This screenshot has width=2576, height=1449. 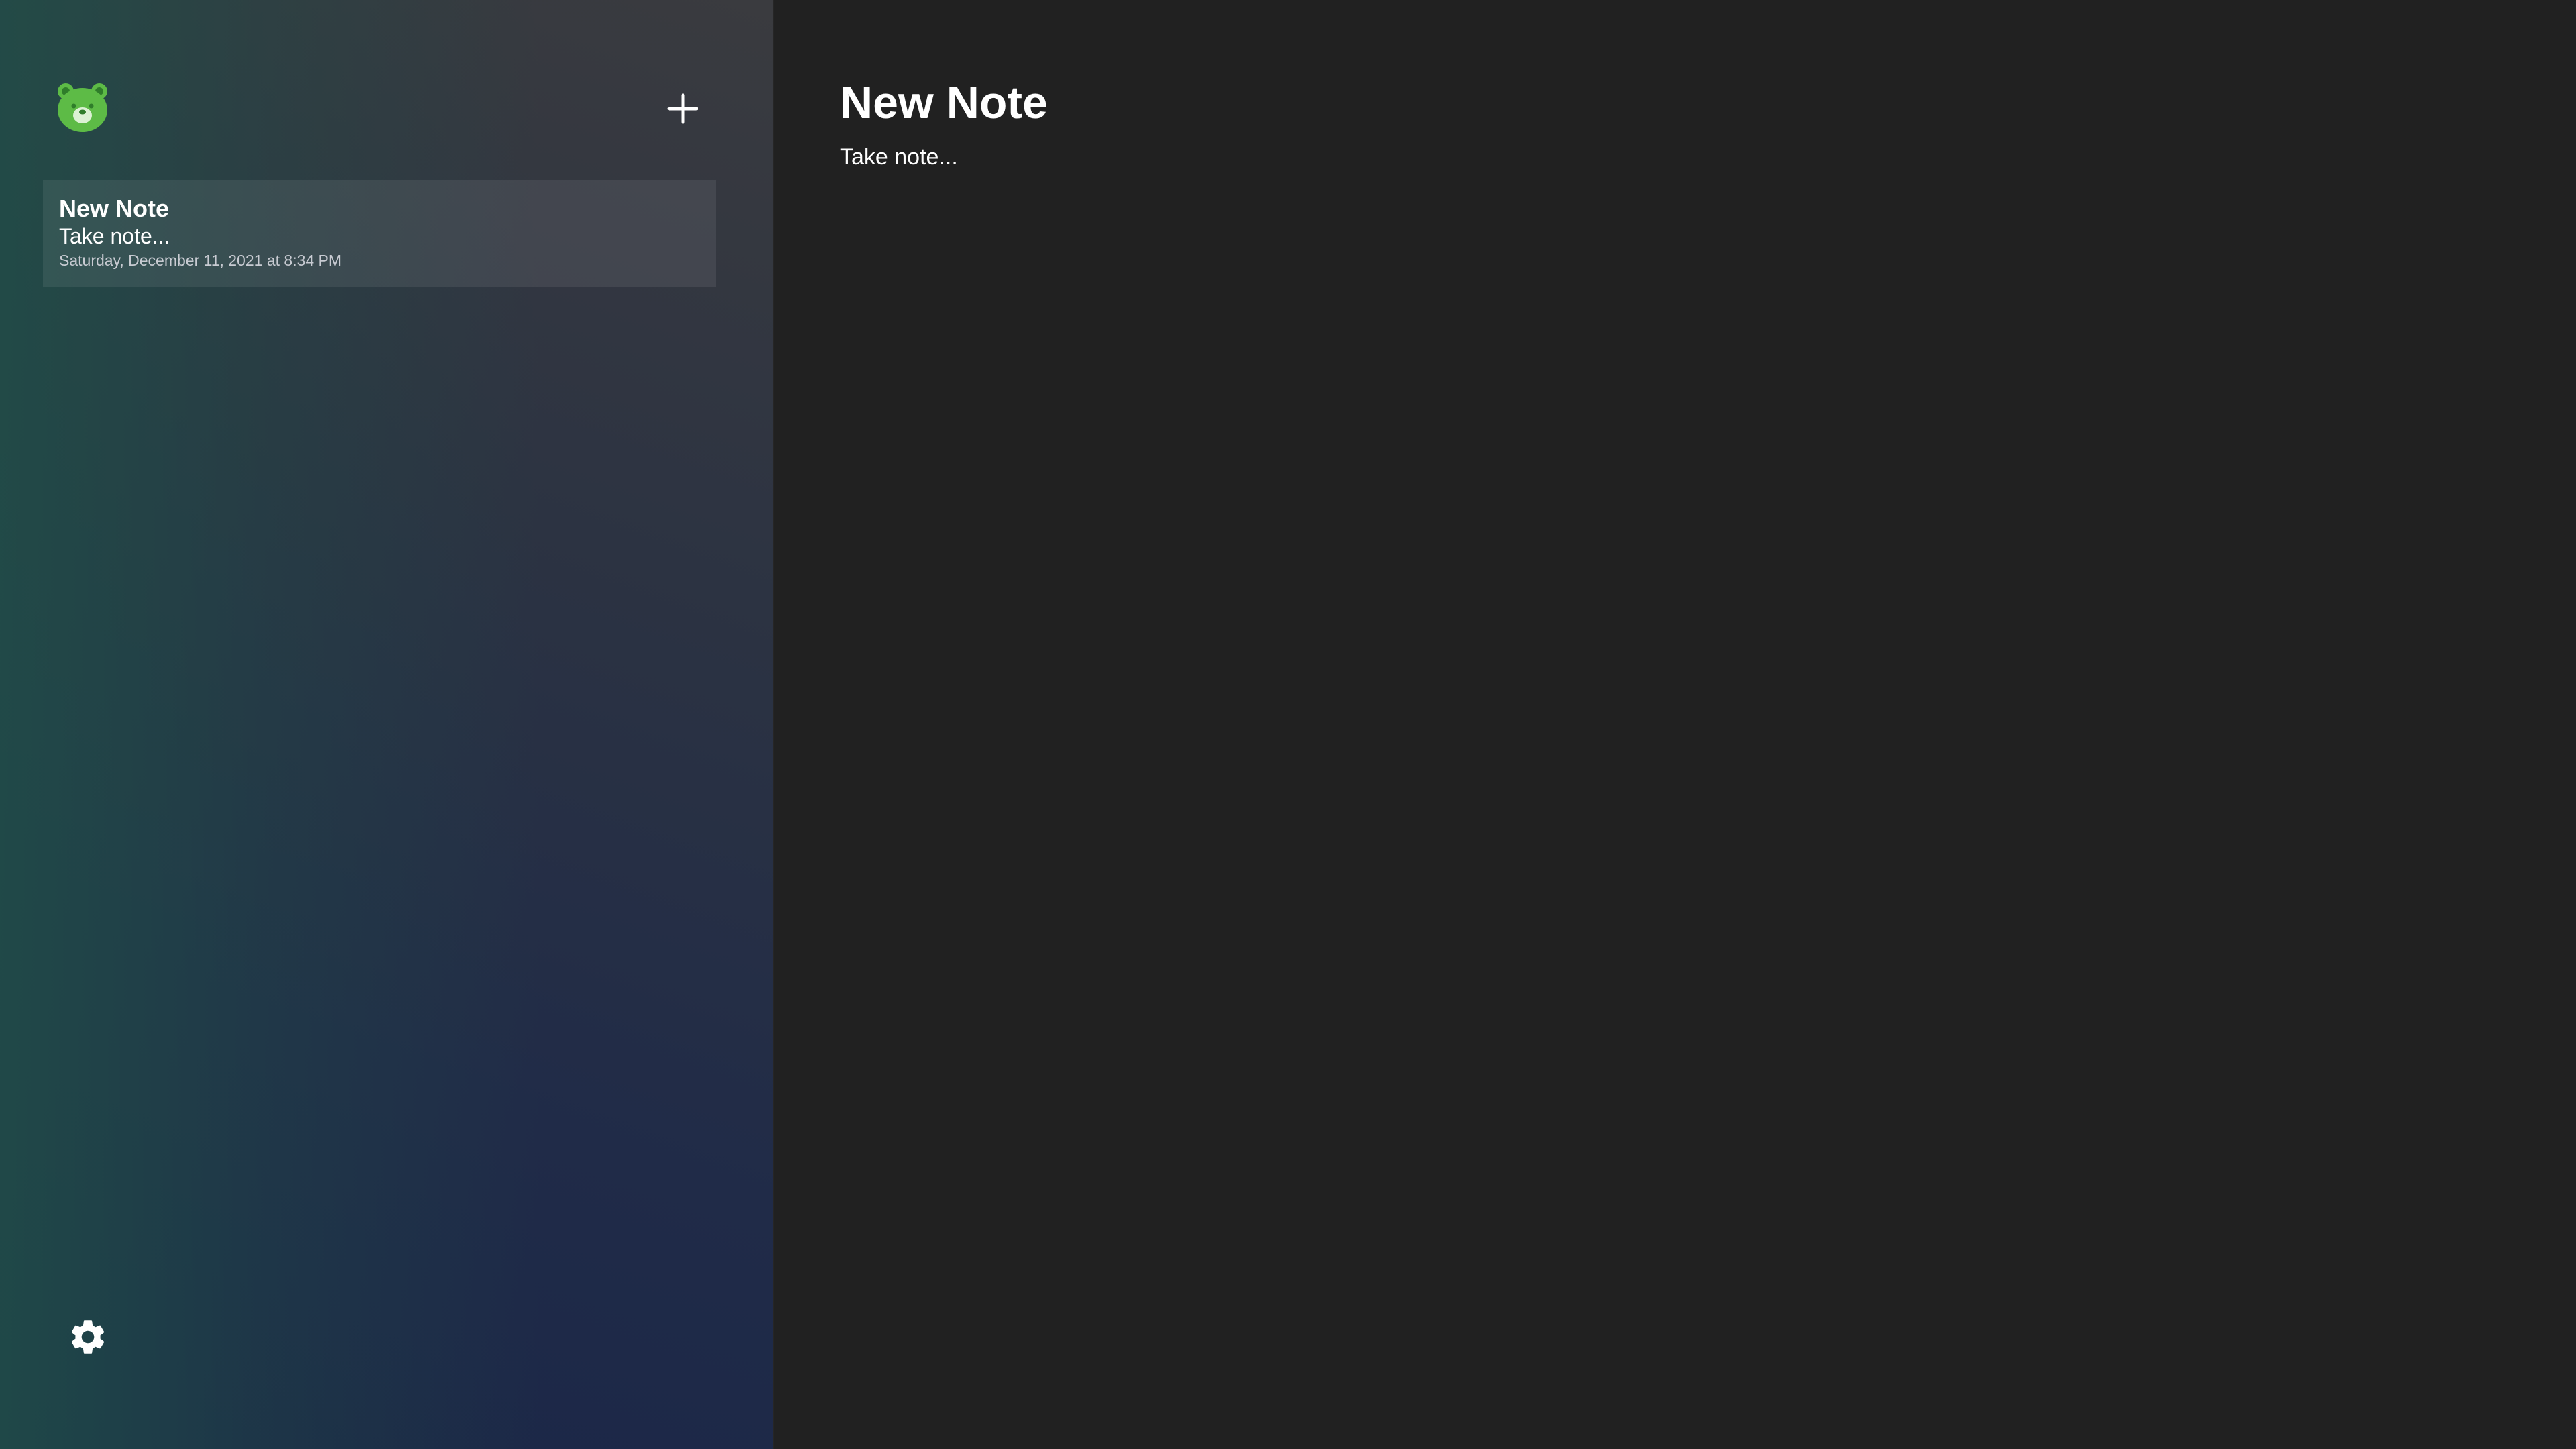 What do you see at coordinates (114, 208) in the screenshot?
I see `note-item-title: New Note` at bounding box center [114, 208].